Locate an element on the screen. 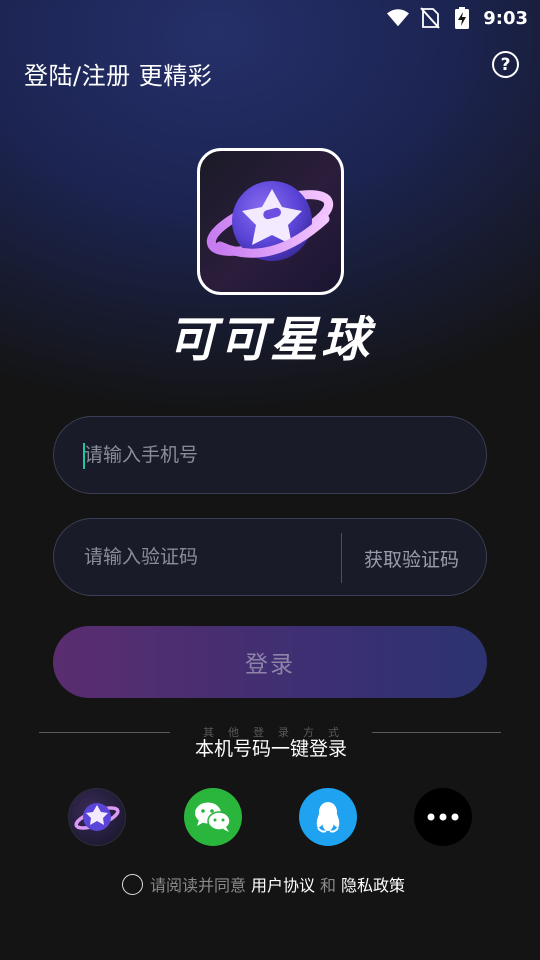 The image size is (540, 960). page-title: 登陆/注册 更精彩 is located at coordinates (118, 76).